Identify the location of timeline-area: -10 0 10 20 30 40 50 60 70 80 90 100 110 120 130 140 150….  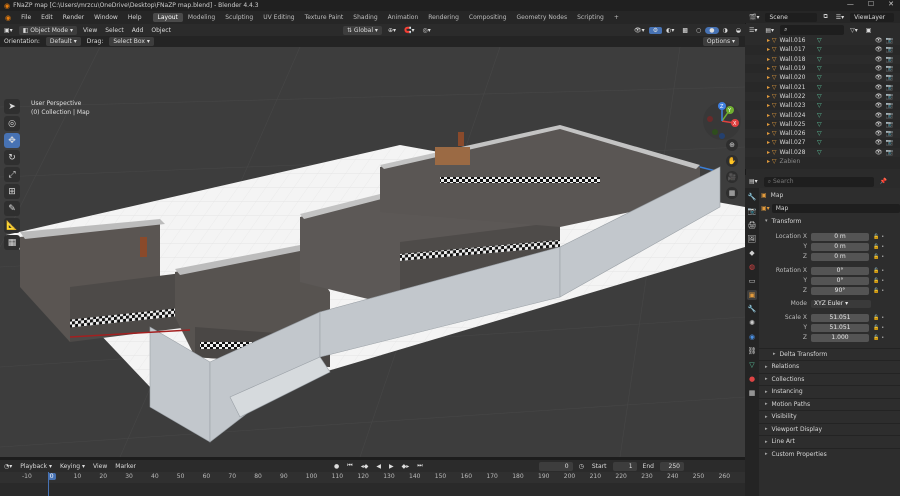
(372, 484).